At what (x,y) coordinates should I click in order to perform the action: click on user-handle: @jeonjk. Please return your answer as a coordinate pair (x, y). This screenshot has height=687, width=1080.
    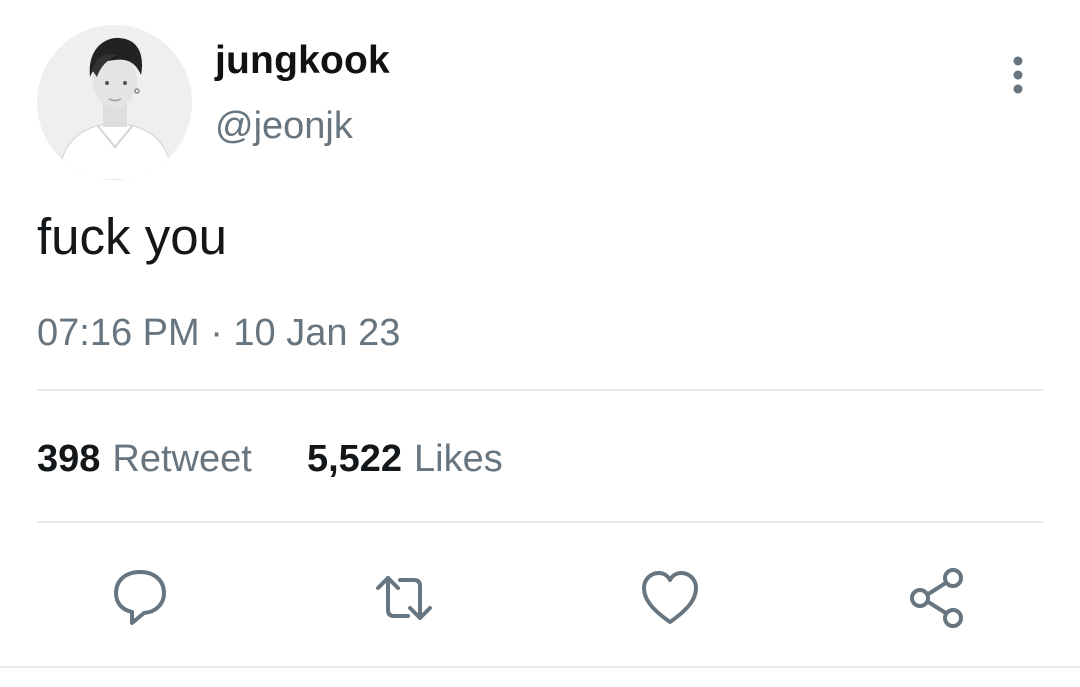
    Looking at the image, I should click on (284, 126).